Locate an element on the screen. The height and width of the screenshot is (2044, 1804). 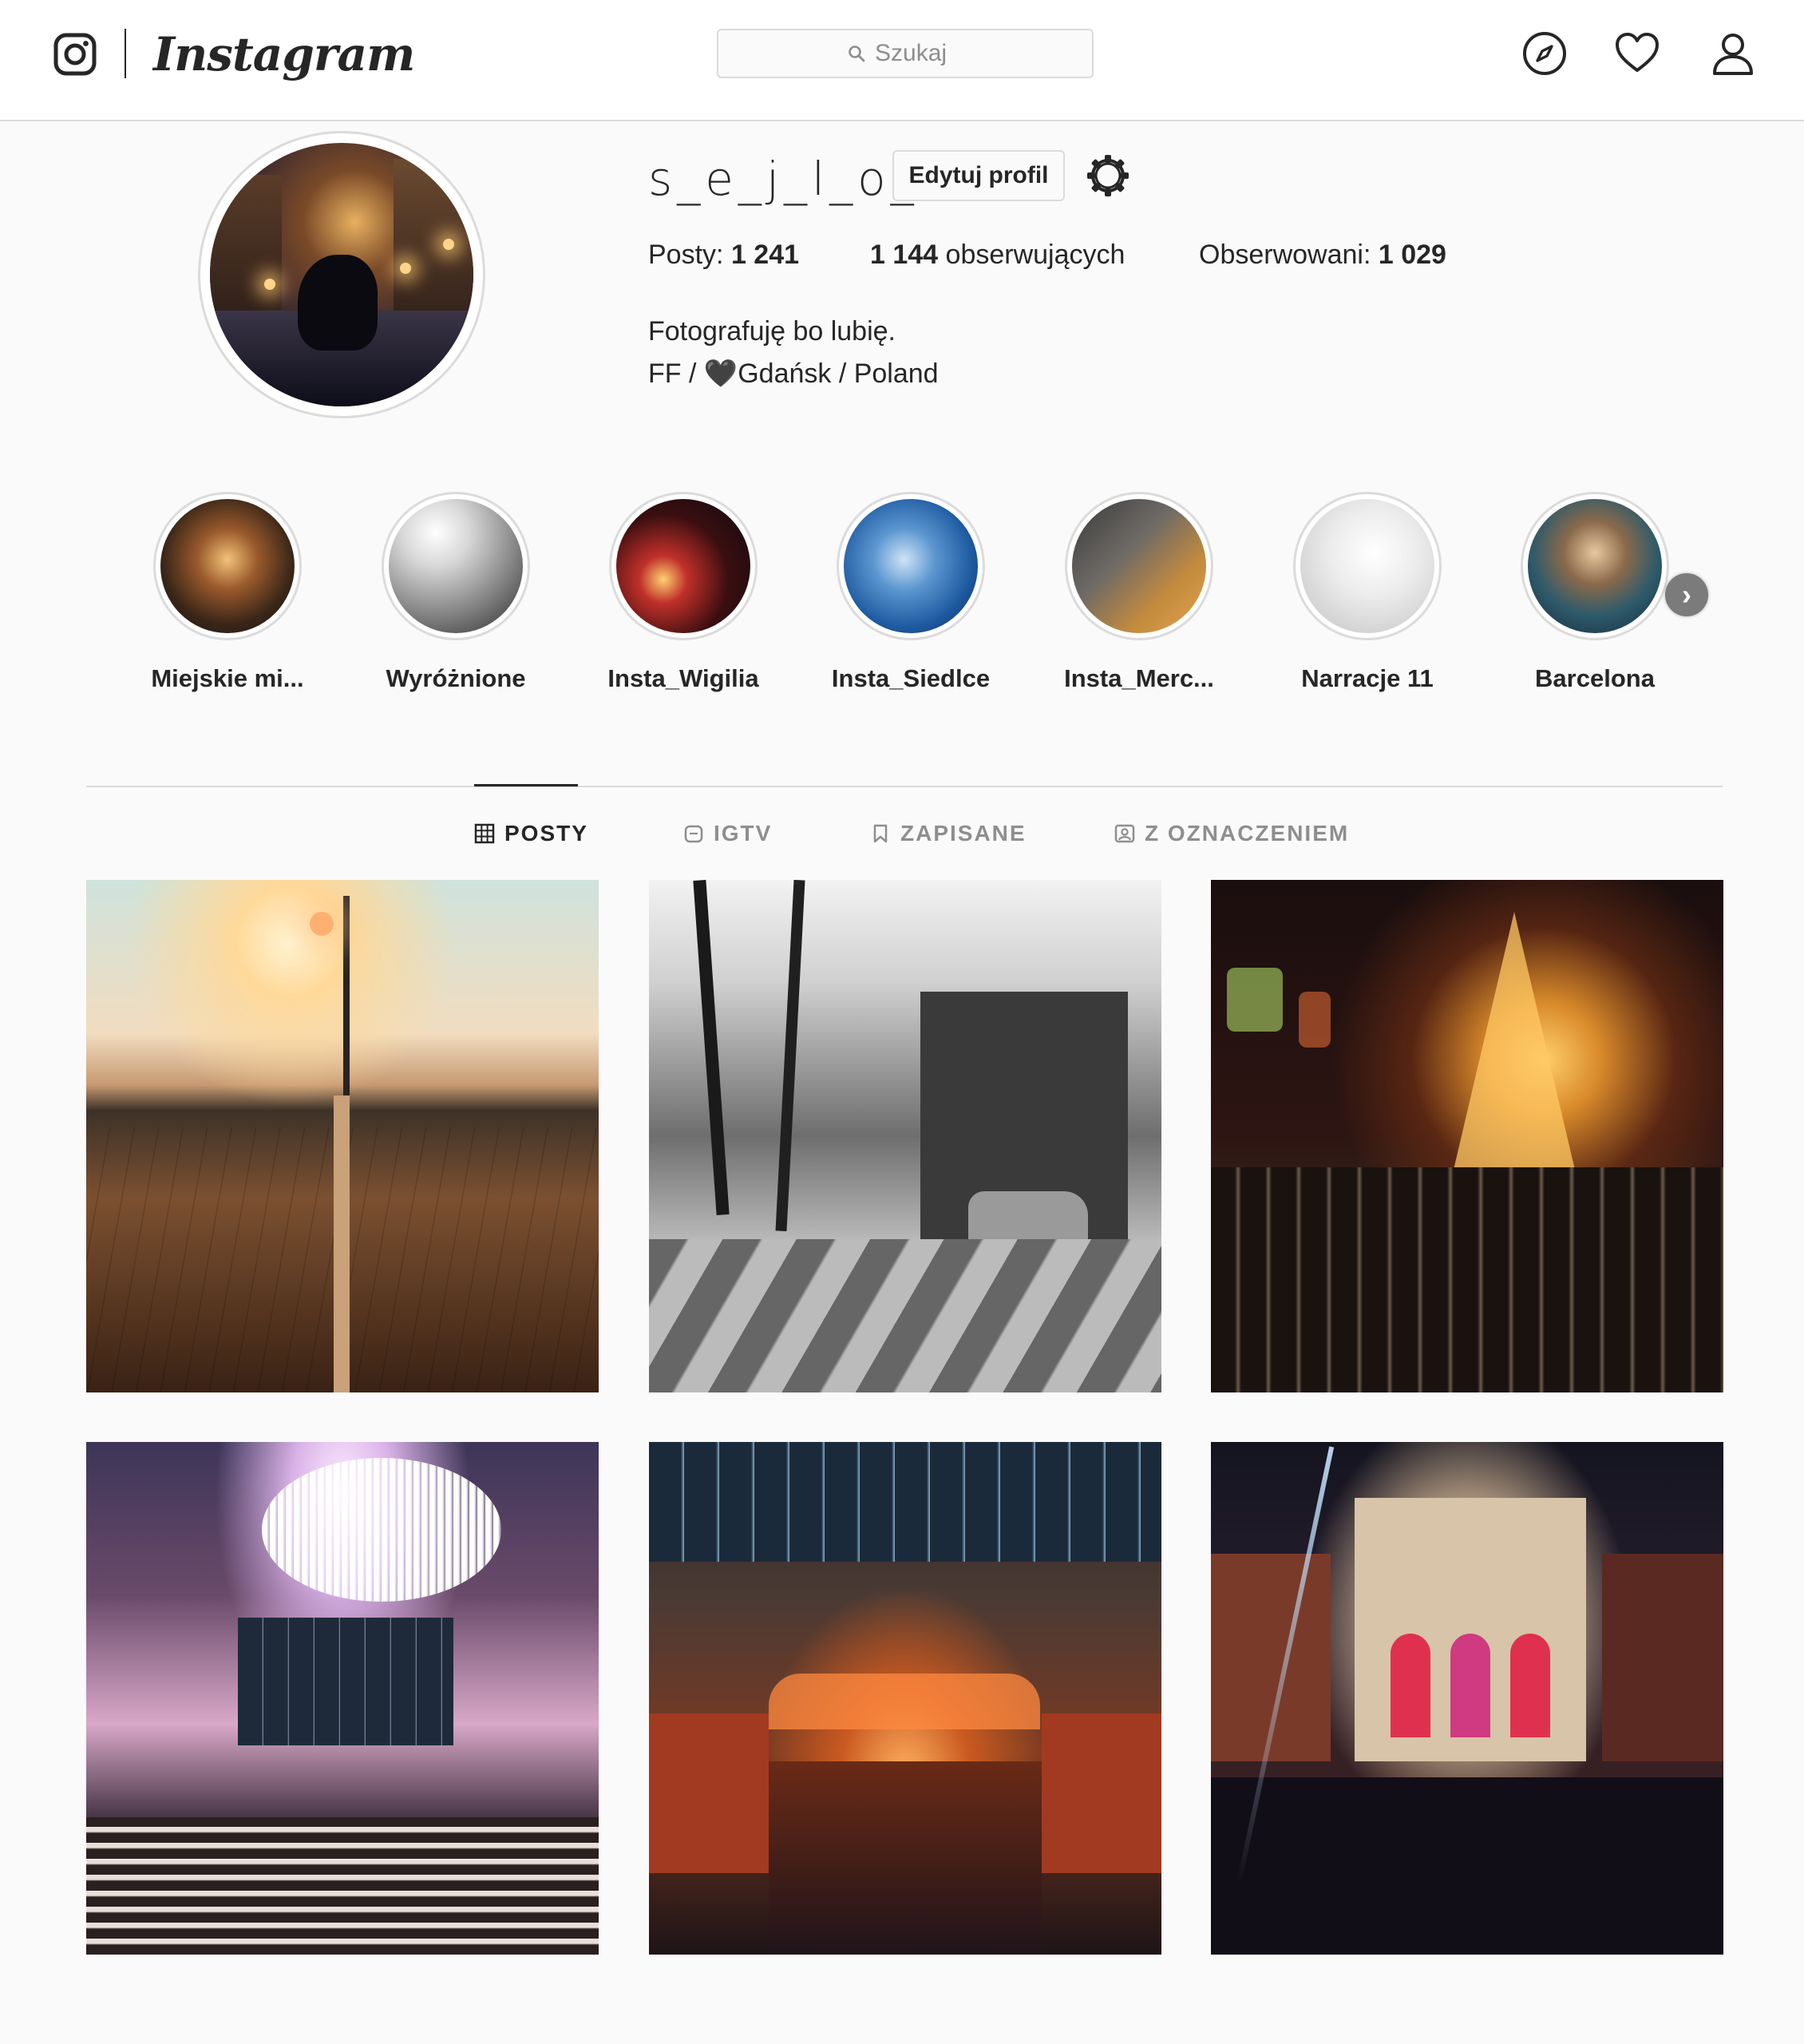
search-input is located at coordinates (919, 53).